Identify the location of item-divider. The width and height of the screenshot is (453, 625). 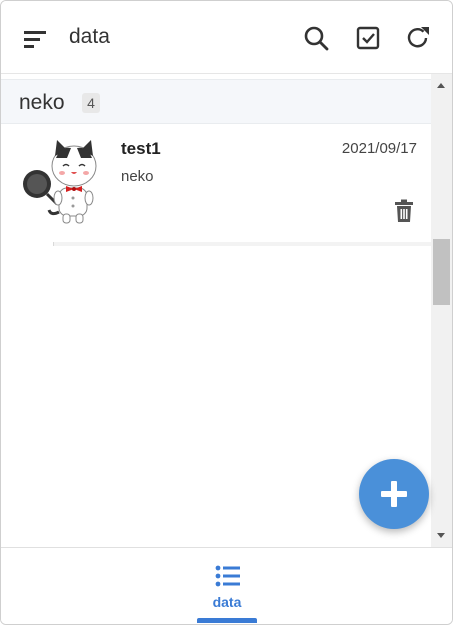
(242, 244).